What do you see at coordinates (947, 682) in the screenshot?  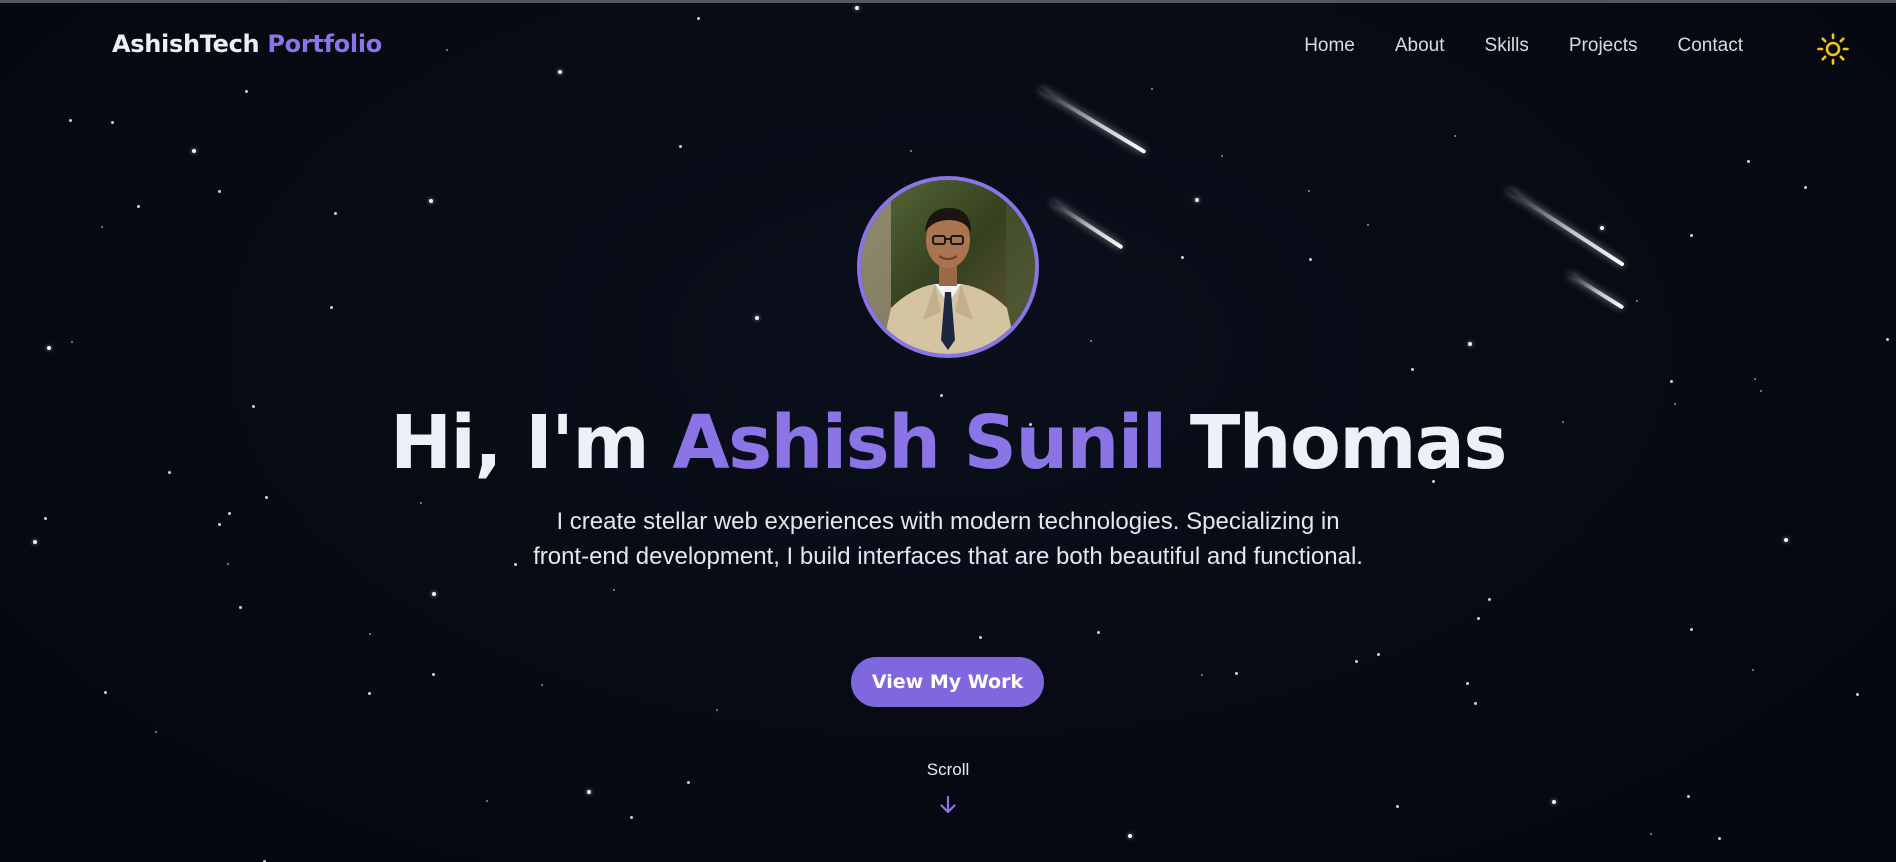 I see `view-my-work-button: View My Work` at bounding box center [947, 682].